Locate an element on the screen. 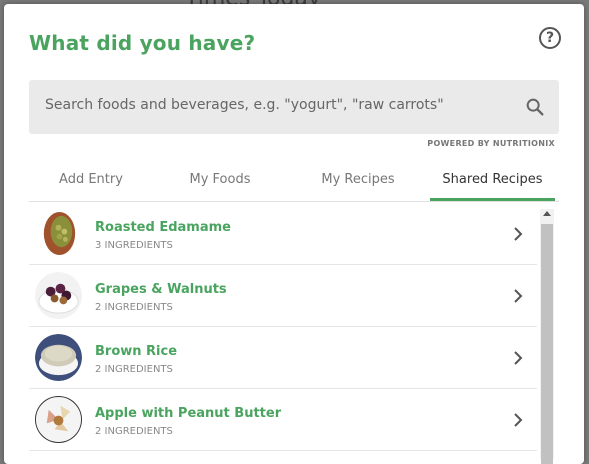 The image size is (589, 464). food-search-box is located at coordinates (294, 107).